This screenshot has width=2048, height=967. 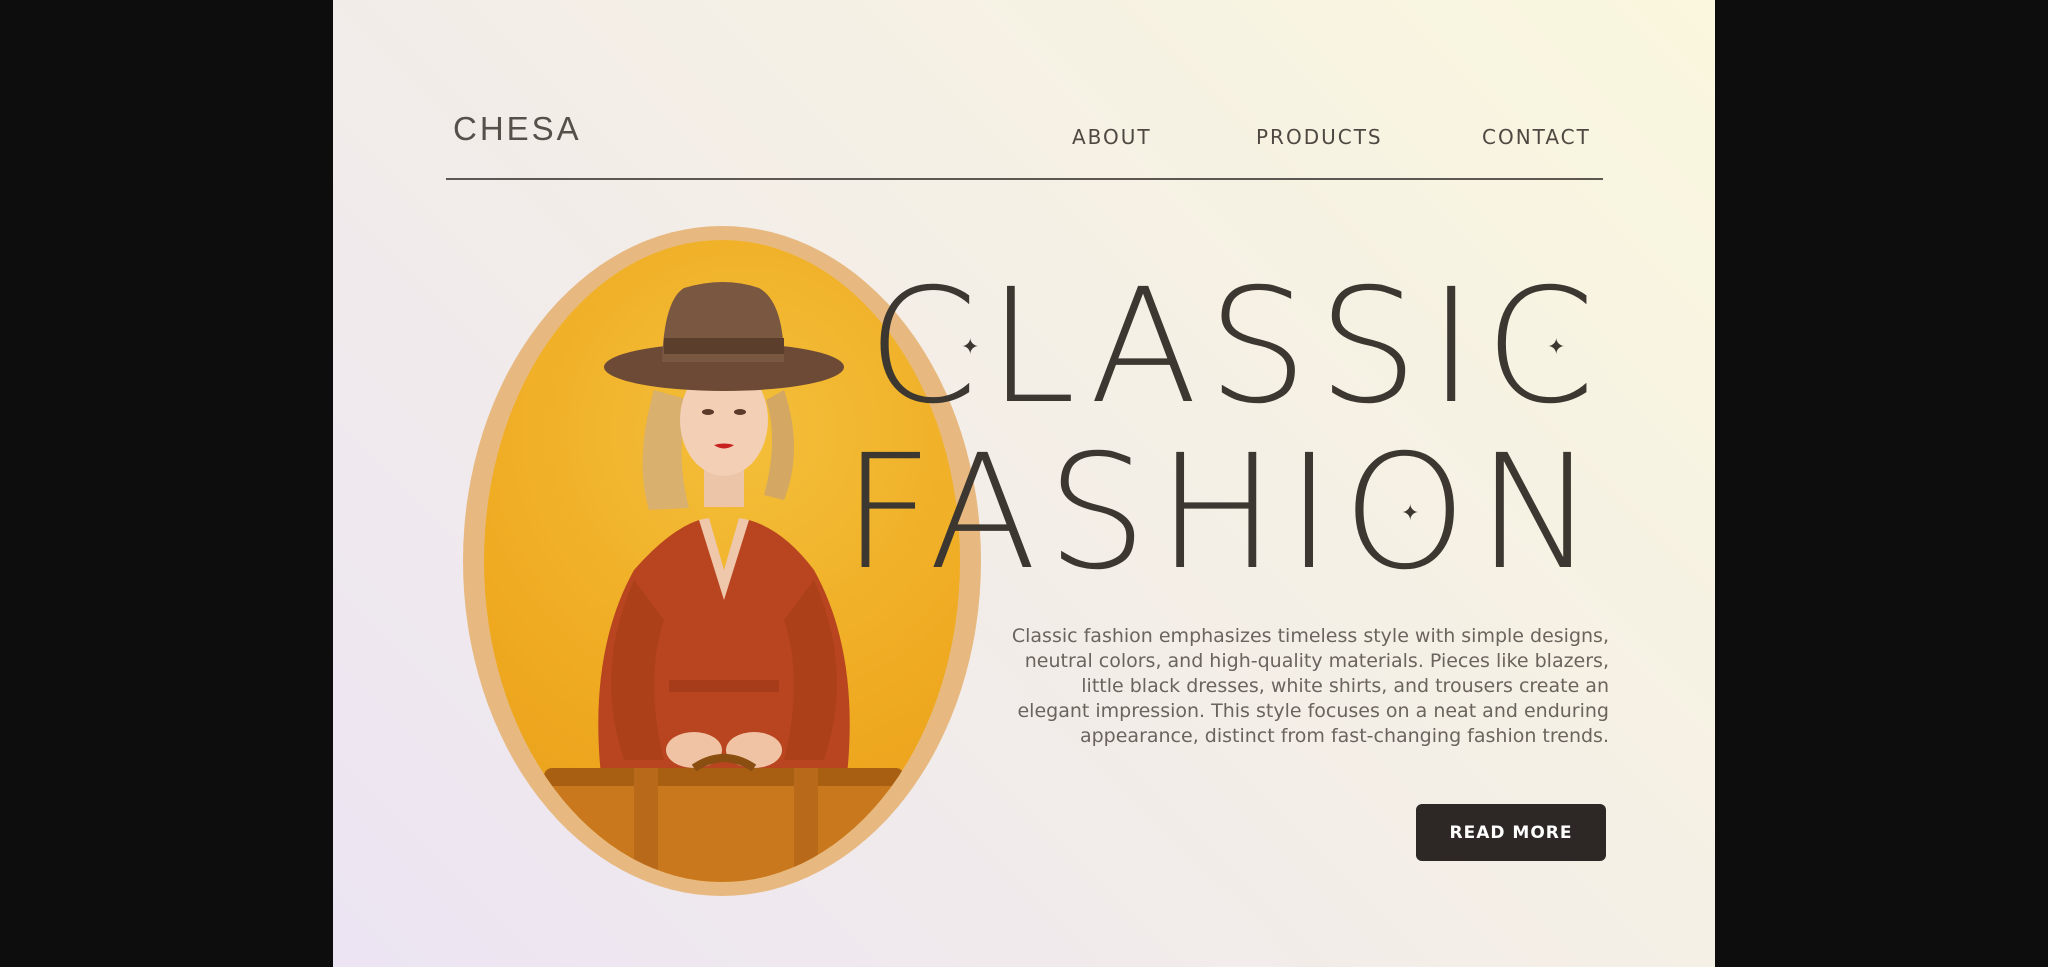 What do you see at coordinates (517, 129) in the screenshot?
I see `brand-logo: CHESA` at bounding box center [517, 129].